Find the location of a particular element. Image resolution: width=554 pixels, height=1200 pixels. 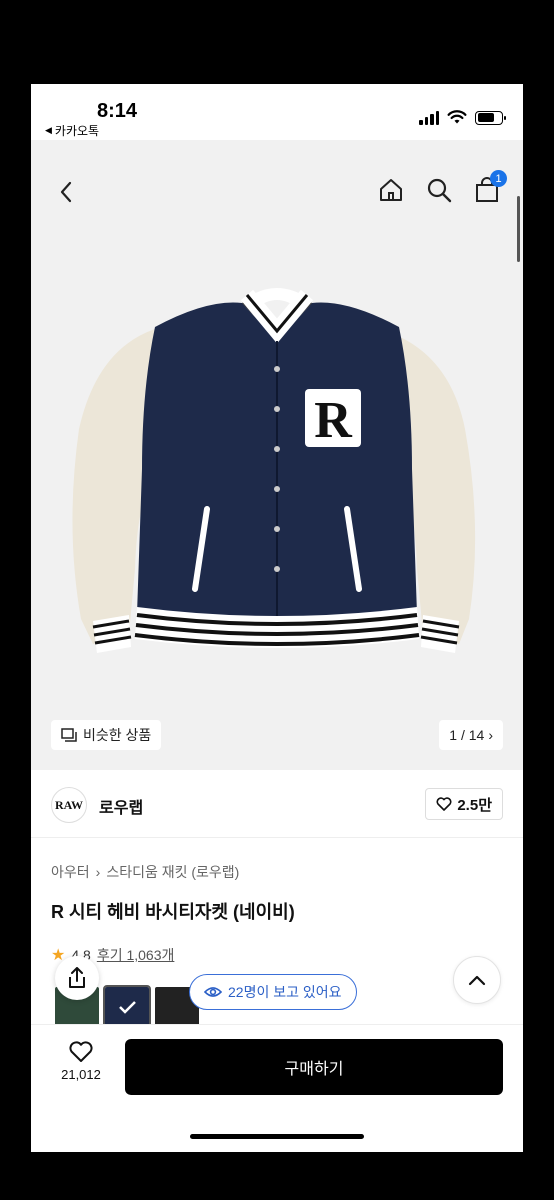

system-icons is located at coordinates (462, 117).